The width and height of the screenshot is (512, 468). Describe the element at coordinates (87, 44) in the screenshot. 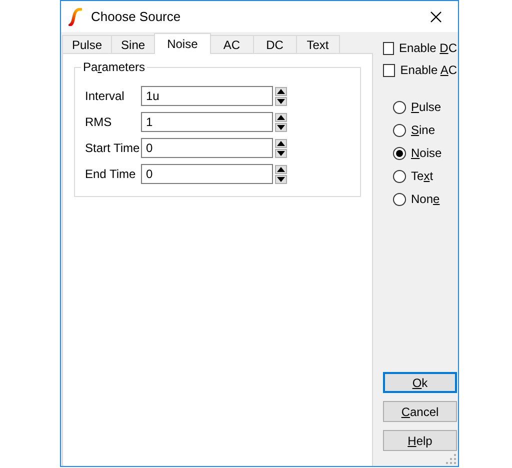

I see `tab: Pulse` at that location.